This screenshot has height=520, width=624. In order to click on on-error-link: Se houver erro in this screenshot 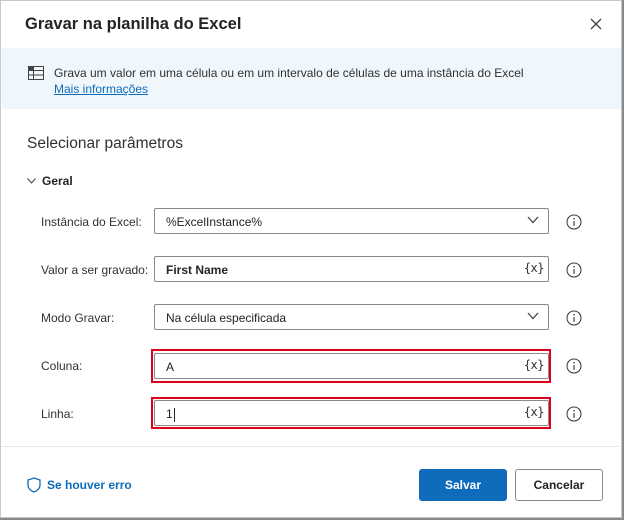, I will do `click(79, 485)`.